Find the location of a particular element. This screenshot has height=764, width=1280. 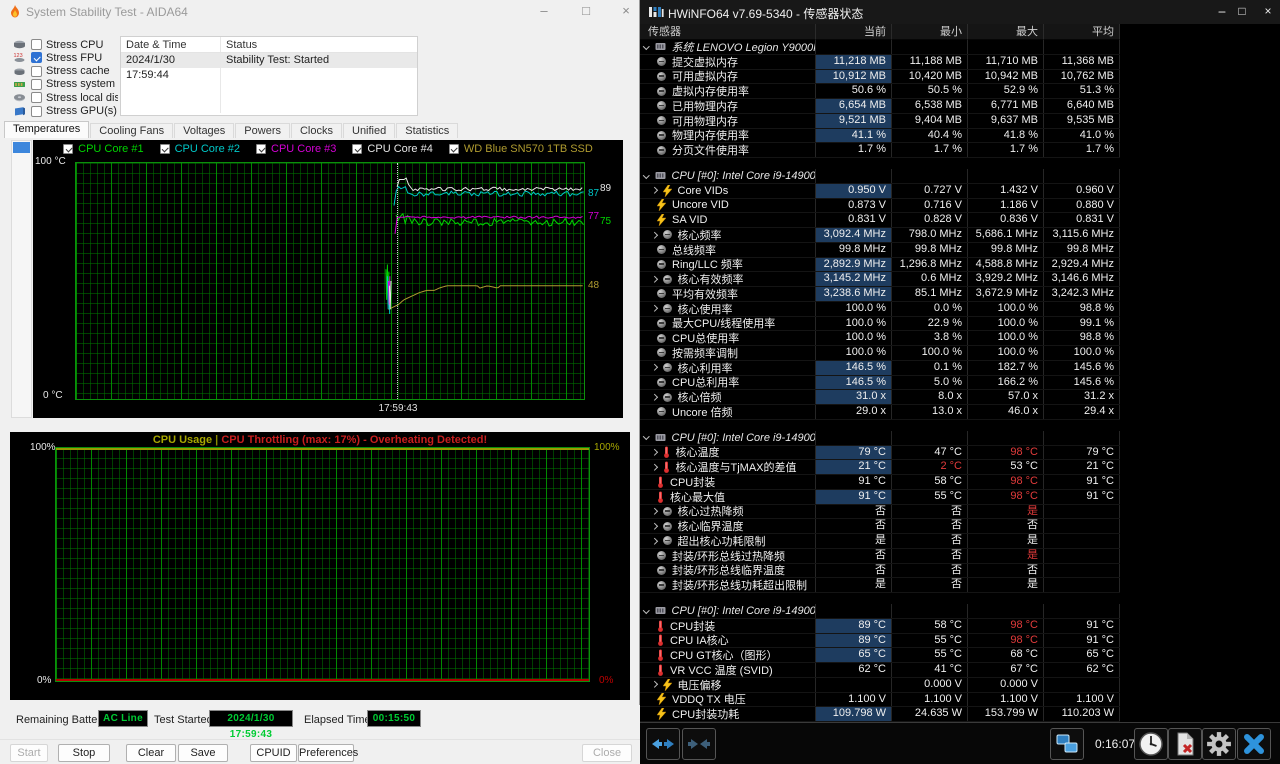

stress-option-stress-fpu: 123 Stress FPU is located at coordinates (58, 57).